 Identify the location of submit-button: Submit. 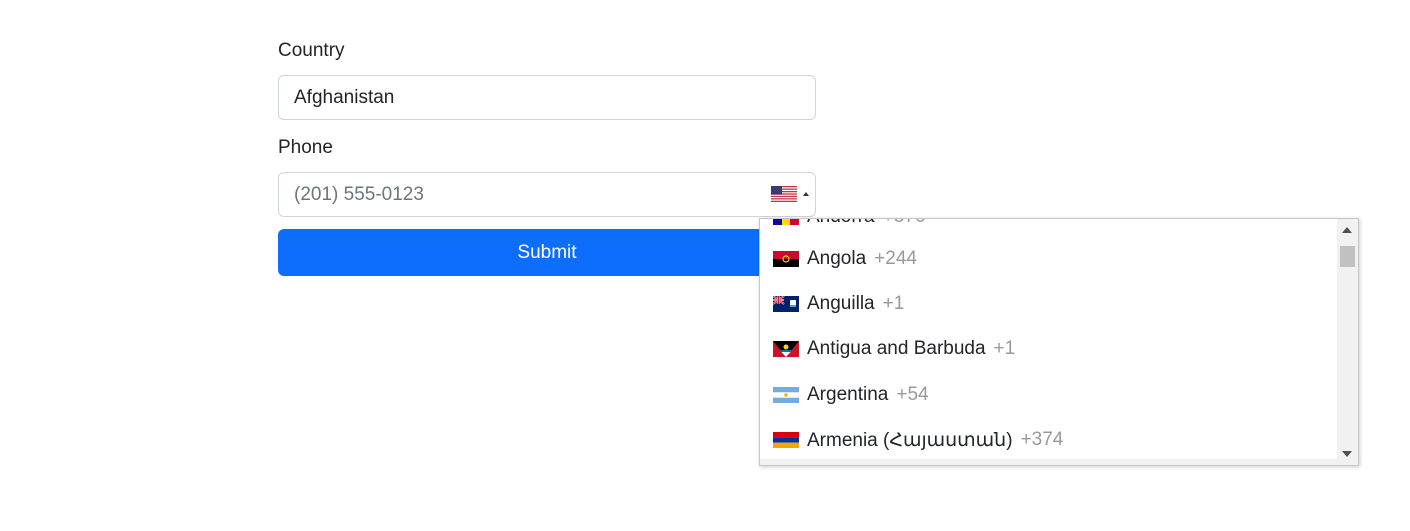
(547, 252).